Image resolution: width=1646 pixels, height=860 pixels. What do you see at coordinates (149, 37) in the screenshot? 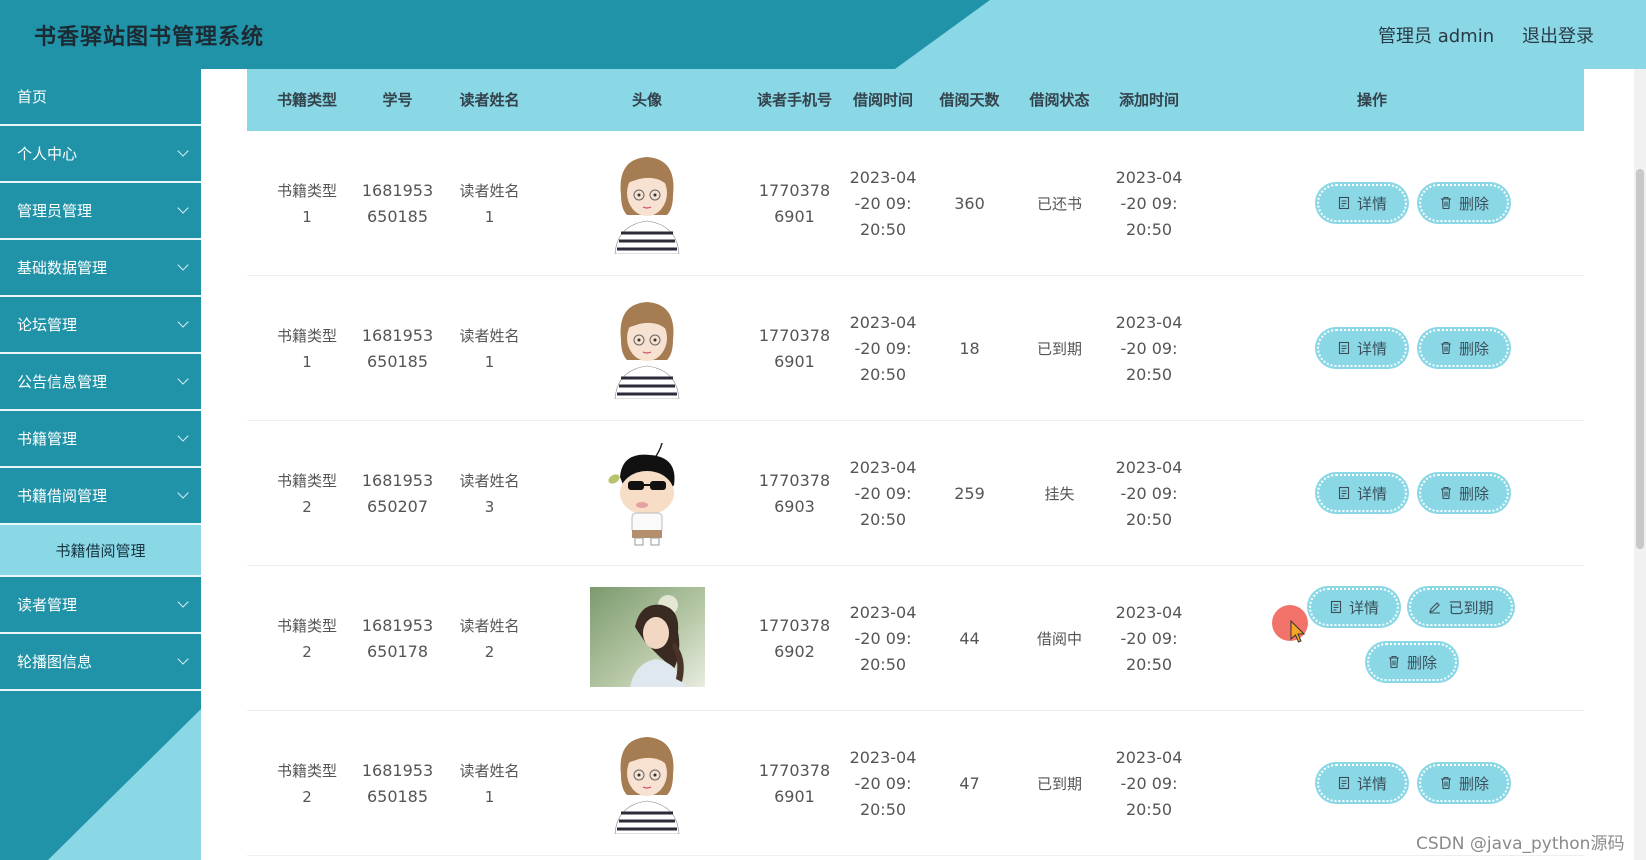
I see `app-title: 书香驿站图书管理系统` at bounding box center [149, 37].